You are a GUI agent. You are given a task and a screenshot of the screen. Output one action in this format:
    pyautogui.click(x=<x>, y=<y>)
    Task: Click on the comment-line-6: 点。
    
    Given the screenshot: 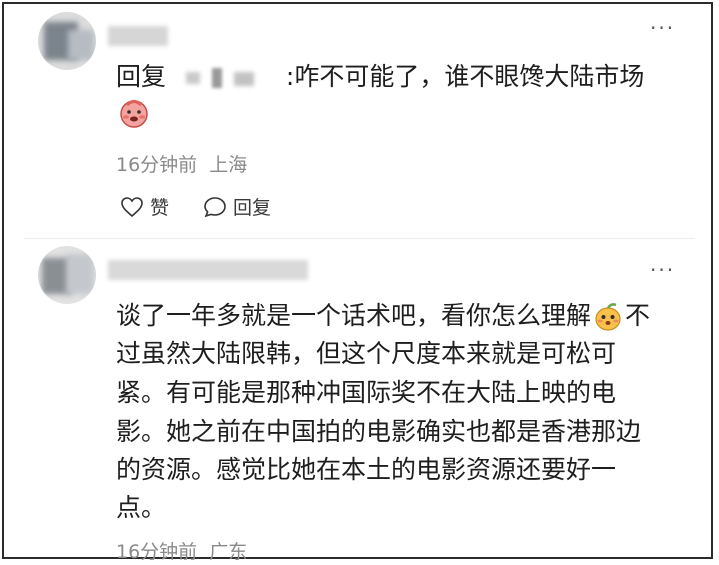 What is the action you would take?
    pyautogui.click(x=141, y=507)
    